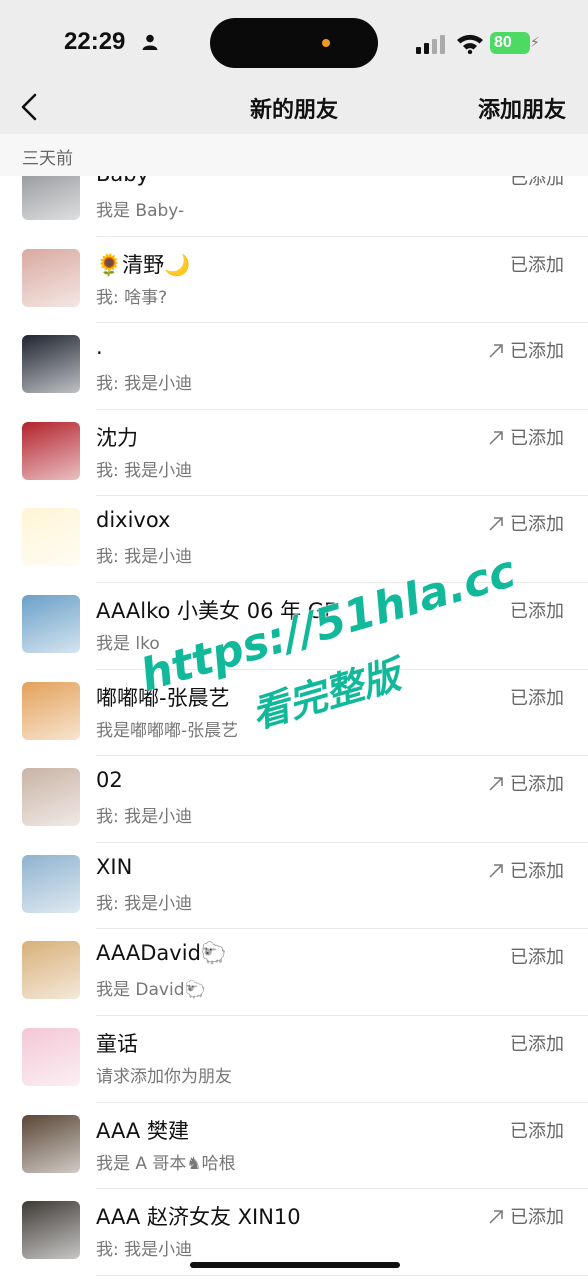  I want to click on contact-name: AAADavid🐑, so click(162, 953).